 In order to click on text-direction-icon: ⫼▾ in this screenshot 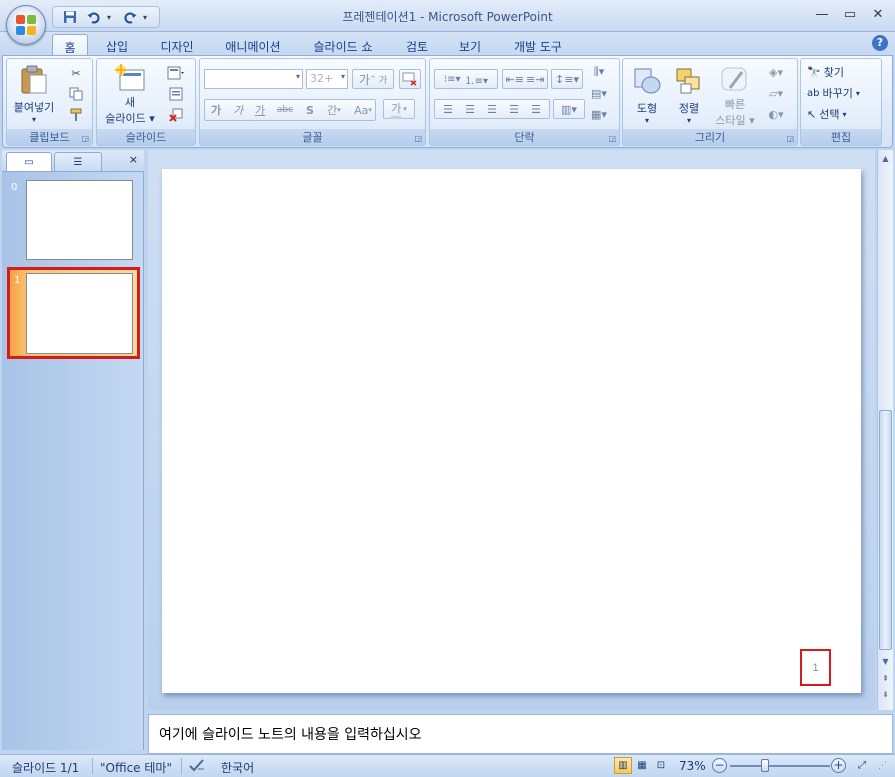, I will do `click(599, 72)`.